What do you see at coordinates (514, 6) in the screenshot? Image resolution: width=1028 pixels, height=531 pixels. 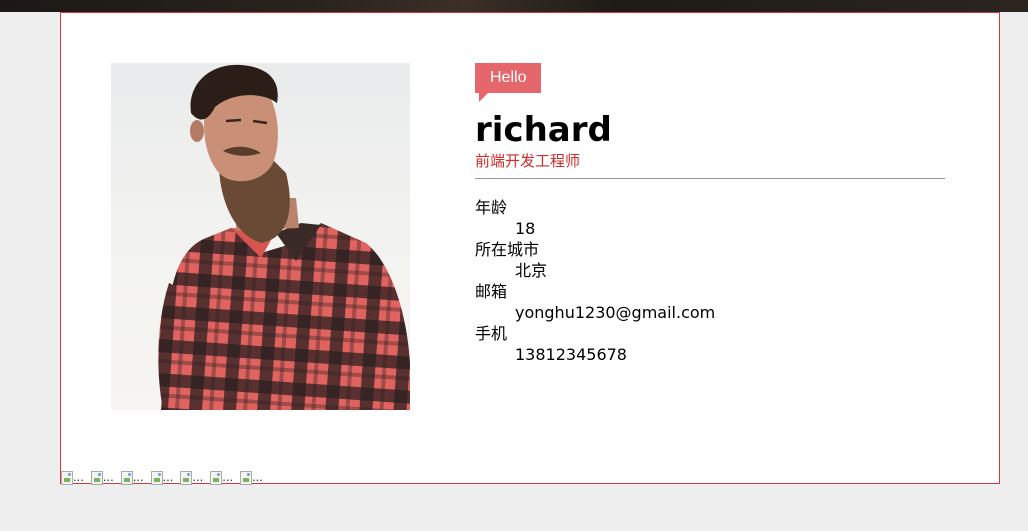 I see `header-banner-strip` at bounding box center [514, 6].